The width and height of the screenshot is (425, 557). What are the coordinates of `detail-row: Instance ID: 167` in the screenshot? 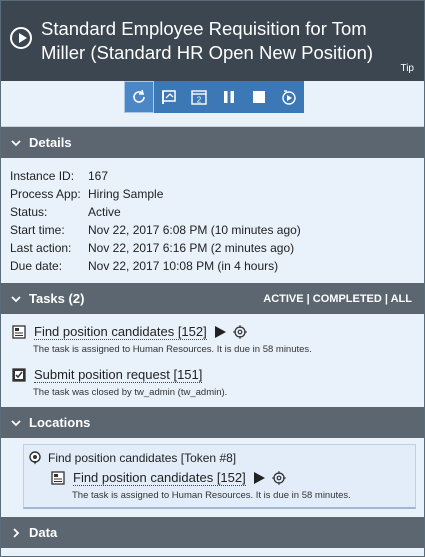 It's located at (217, 176).